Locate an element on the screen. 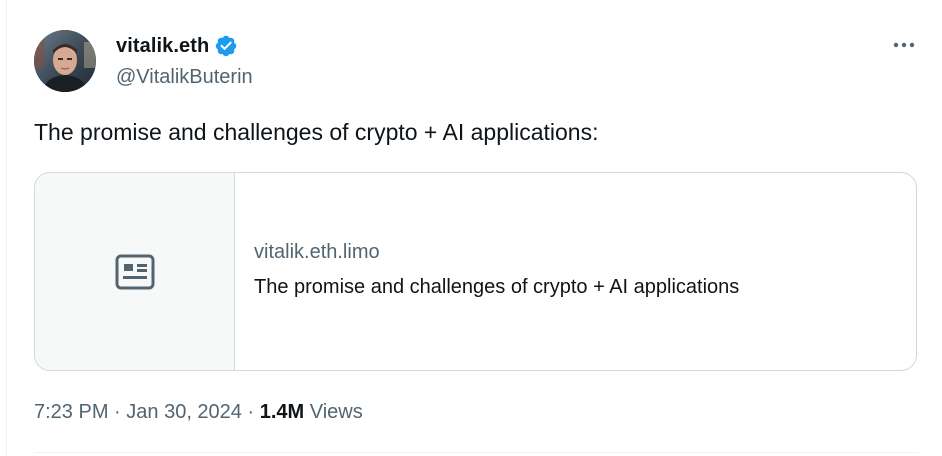 This screenshot has width=942, height=456. timestamp-date: Jan 30, 2024 is located at coordinates (184, 412).